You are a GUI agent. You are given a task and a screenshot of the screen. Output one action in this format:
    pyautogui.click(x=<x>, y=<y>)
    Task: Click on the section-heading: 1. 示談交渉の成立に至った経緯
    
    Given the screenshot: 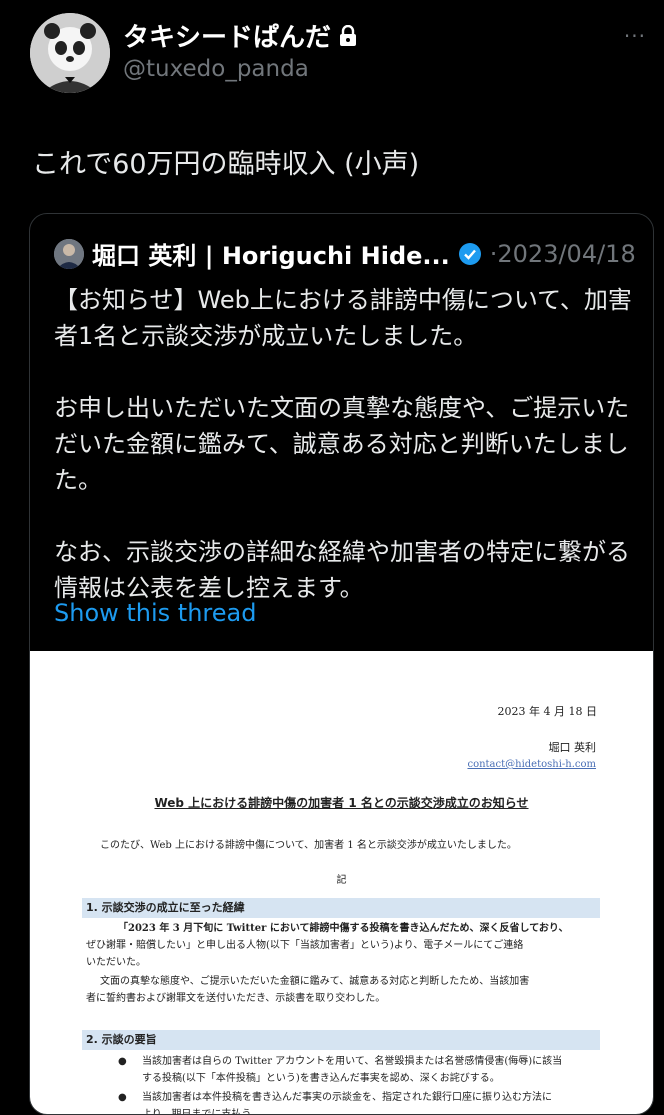 What is the action you would take?
    pyautogui.click(x=341, y=908)
    